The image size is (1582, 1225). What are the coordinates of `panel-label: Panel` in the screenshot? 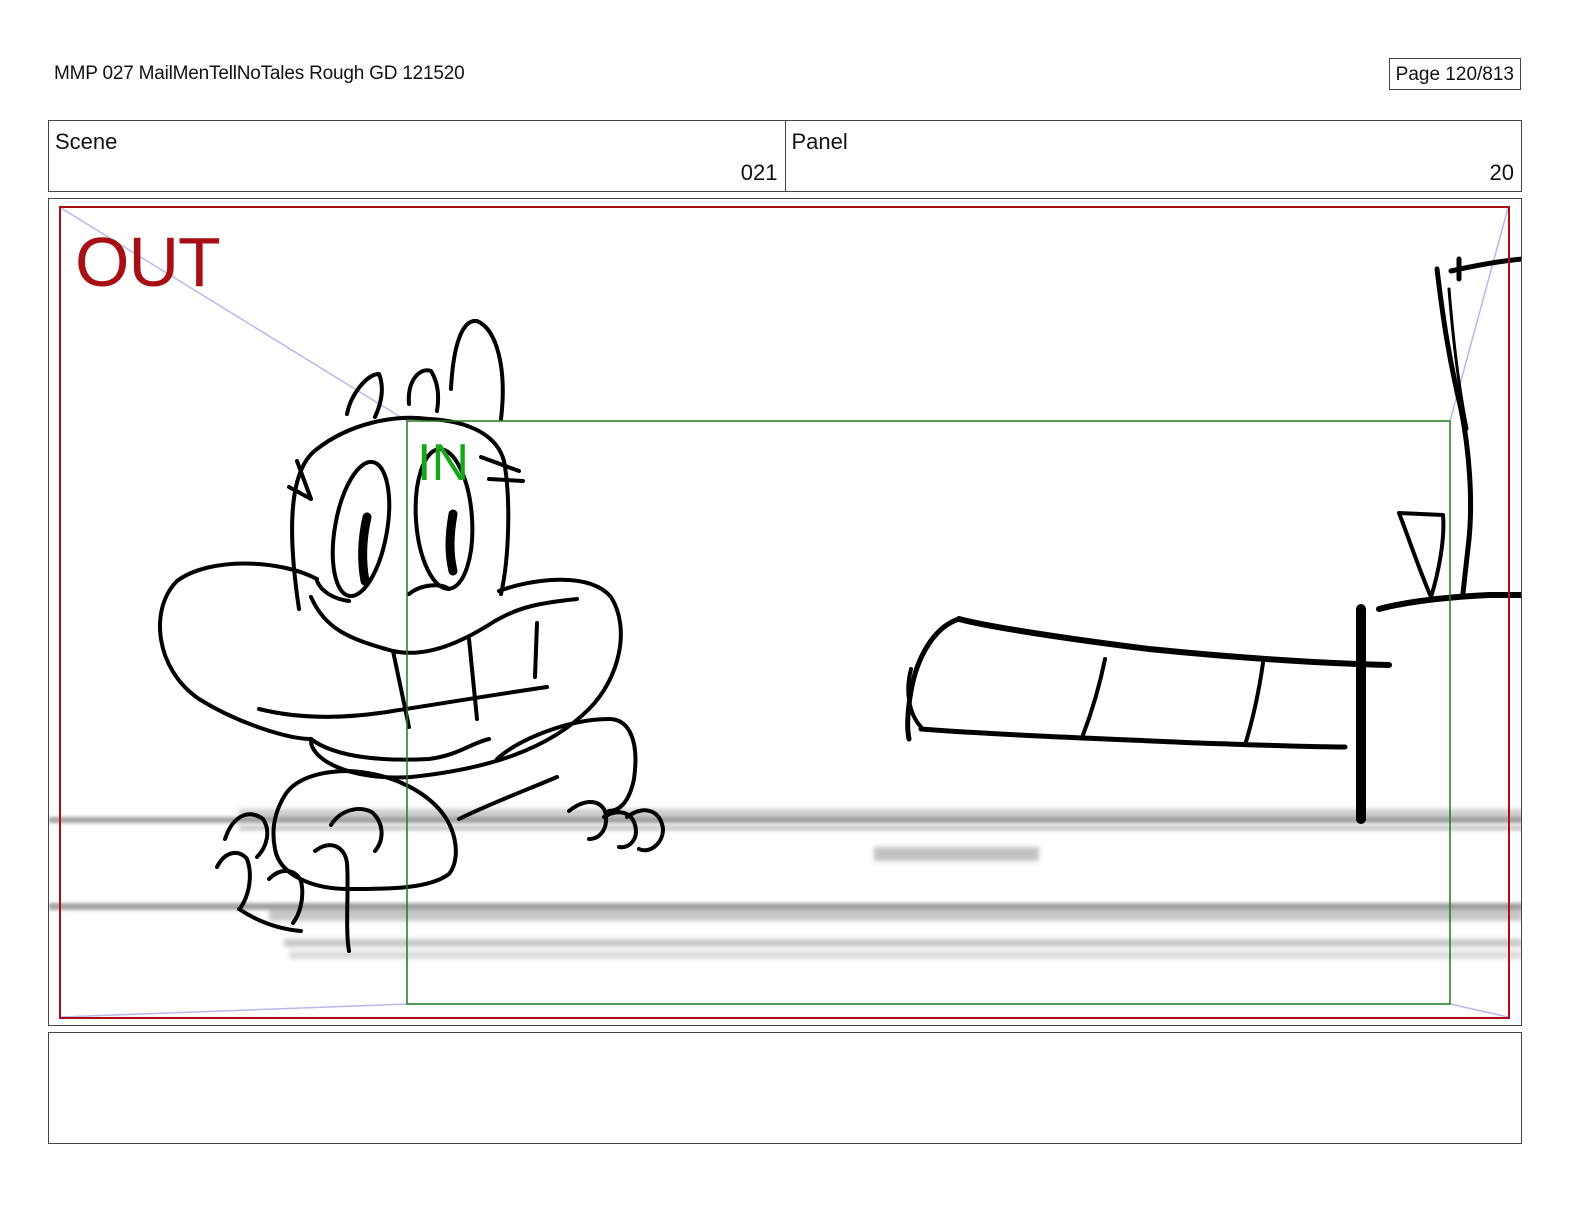 It's located at (819, 141).